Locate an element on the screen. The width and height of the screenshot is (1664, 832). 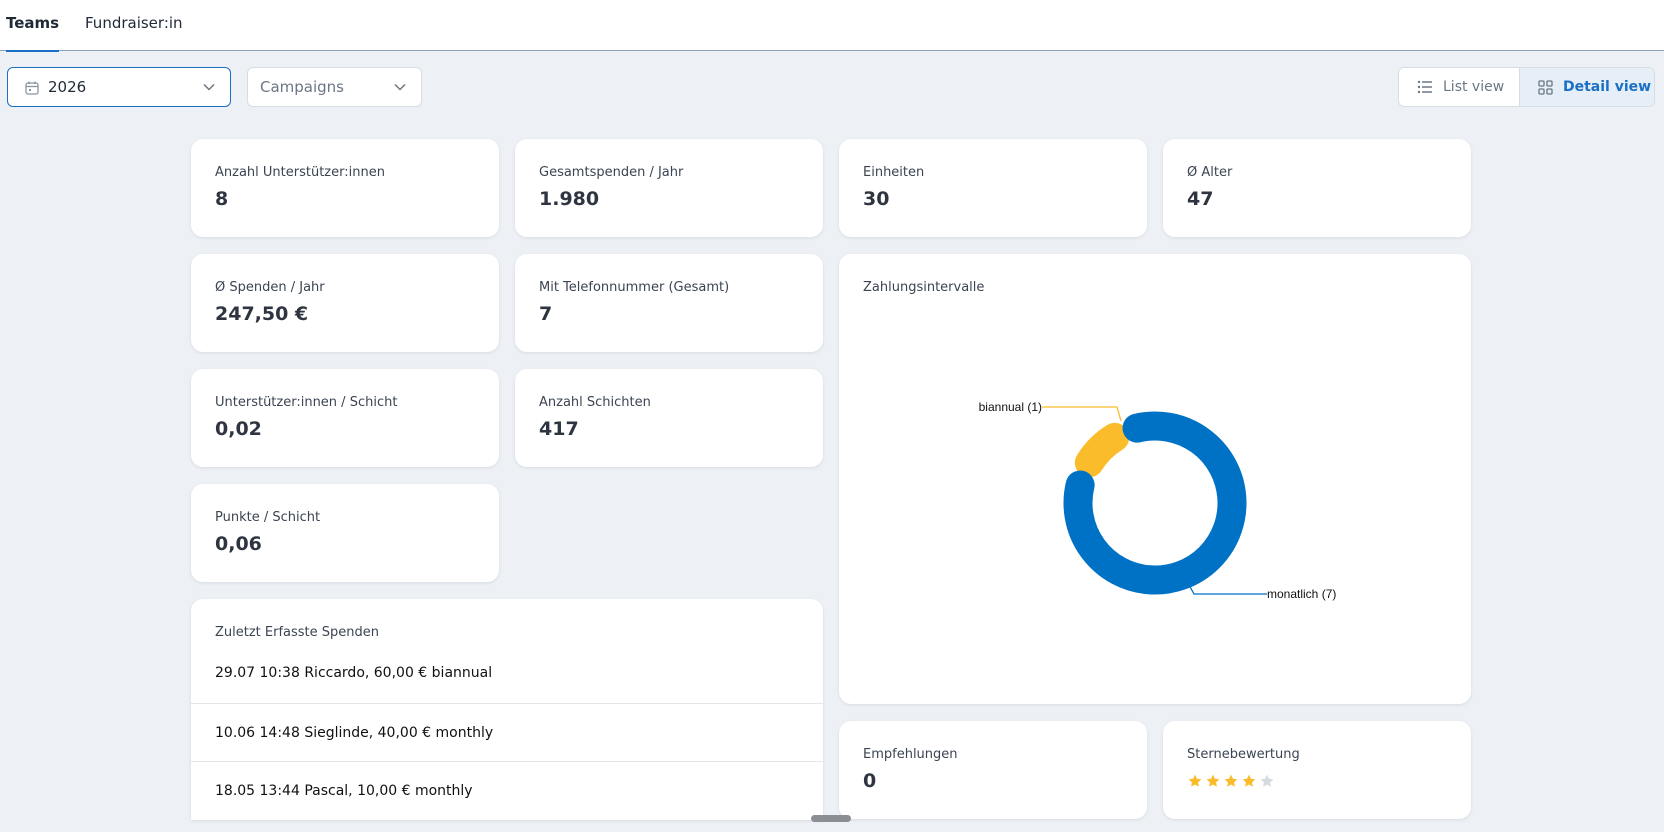
stat-card-avg-age: Ø Alter 47 is located at coordinates (1317, 188).